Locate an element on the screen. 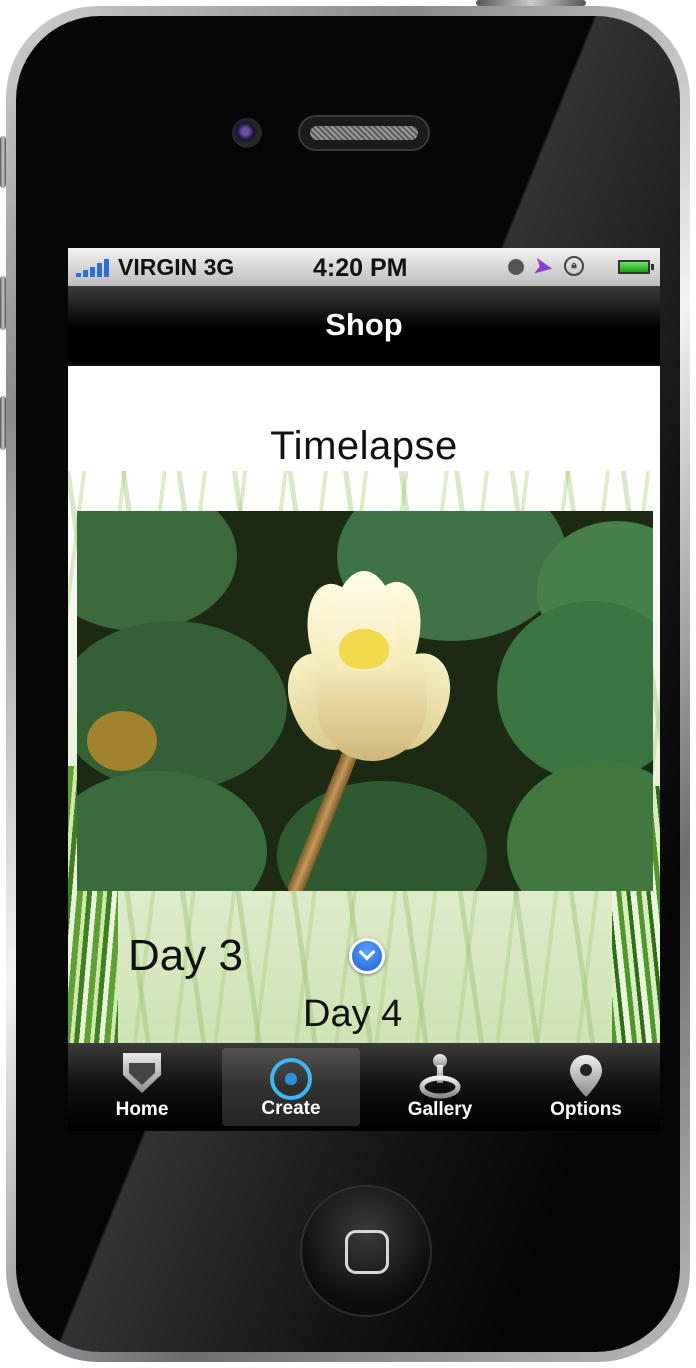  timelapse-title: Timelapse is located at coordinates (364, 446).